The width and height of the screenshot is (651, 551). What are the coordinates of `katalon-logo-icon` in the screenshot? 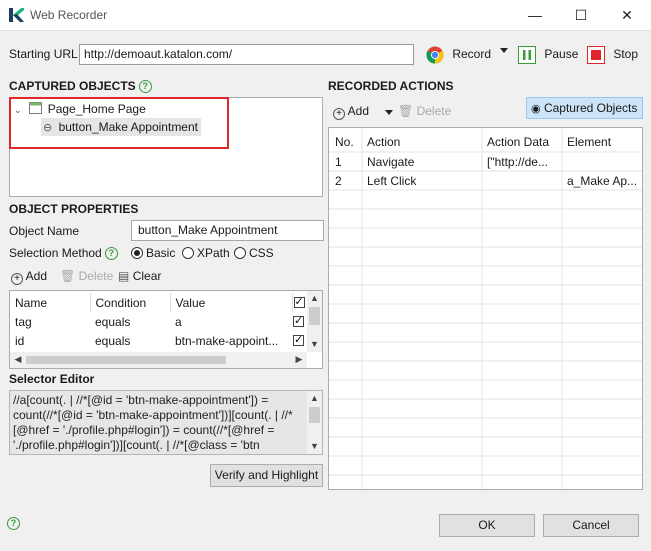 It's located at (16, 15).